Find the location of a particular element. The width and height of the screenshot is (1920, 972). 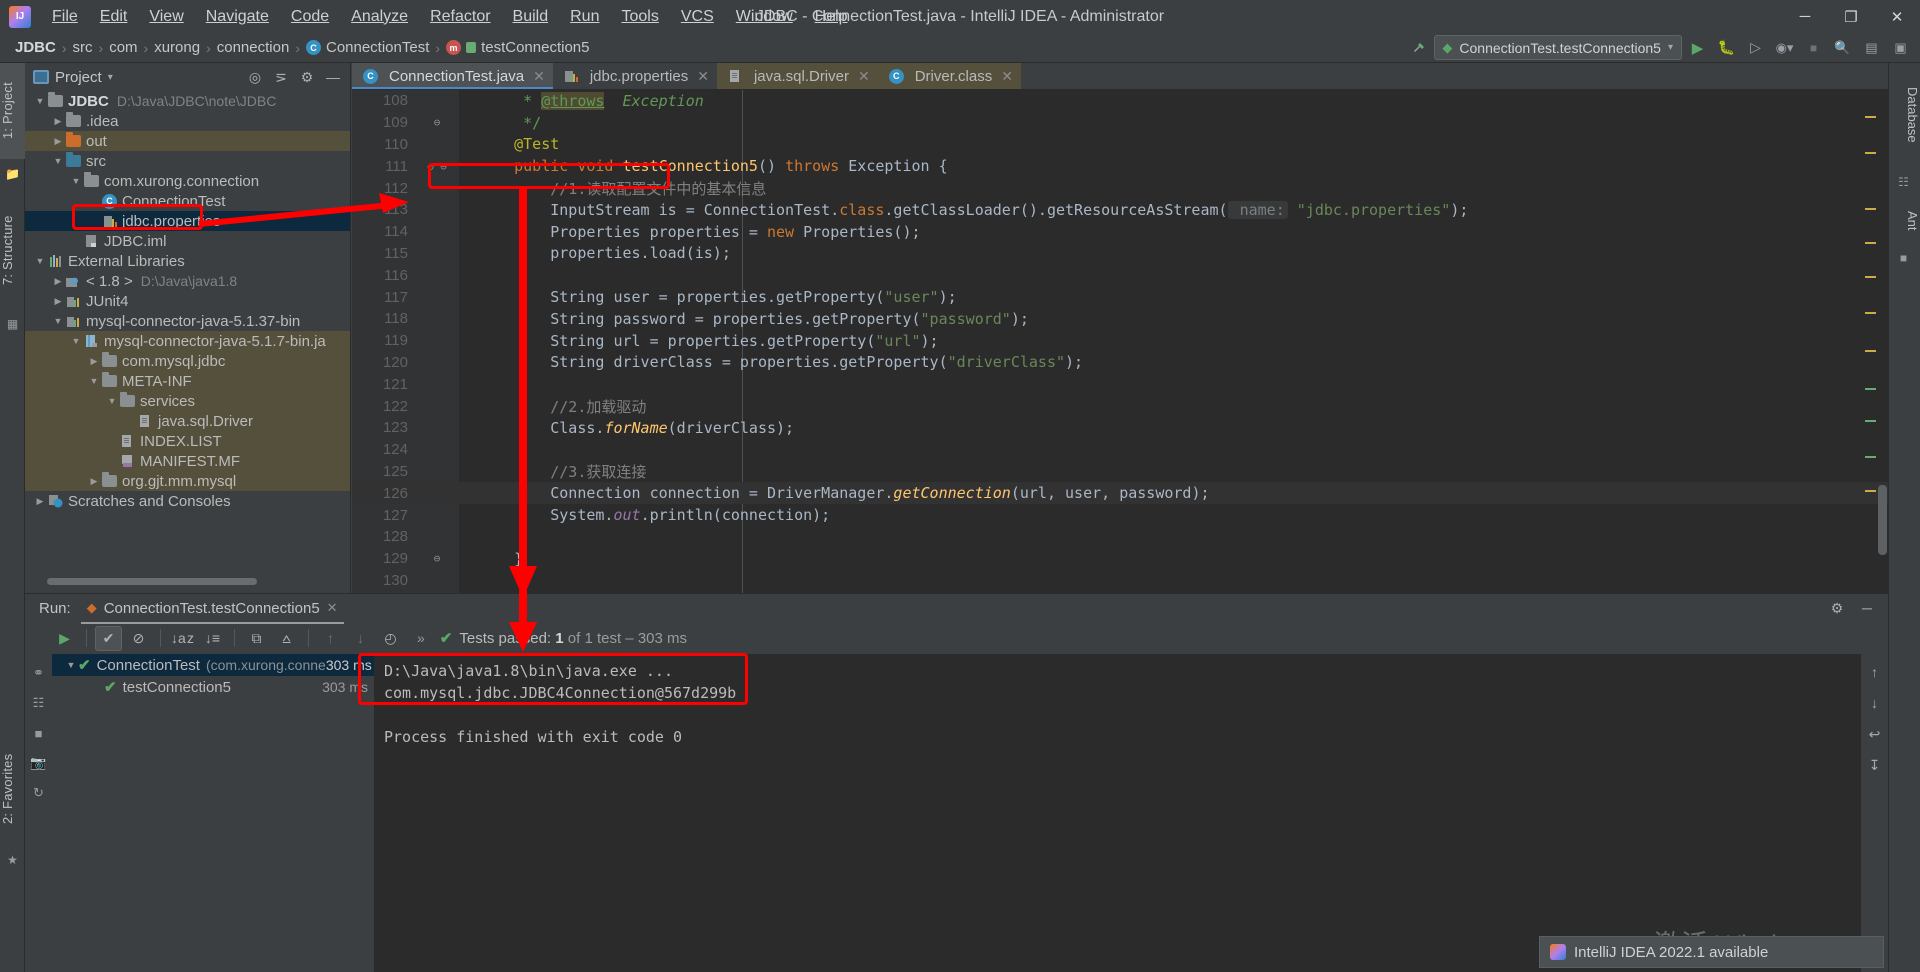

sidebar-item-database: Database is located at coordinates (1904, 115).